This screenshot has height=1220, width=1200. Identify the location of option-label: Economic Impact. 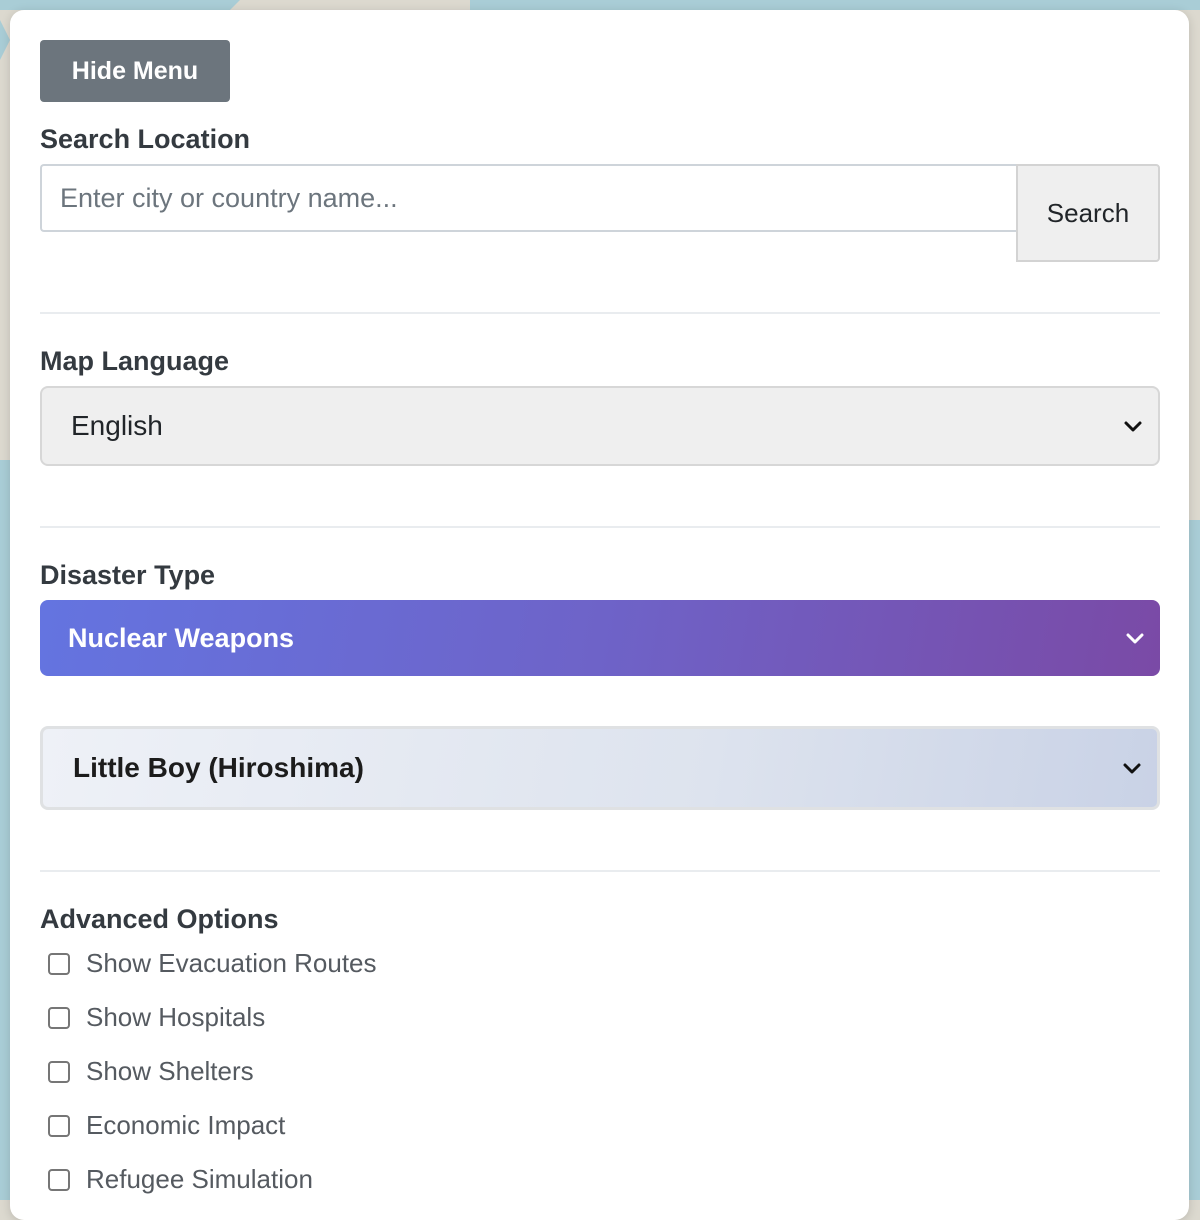
(186, 1125).